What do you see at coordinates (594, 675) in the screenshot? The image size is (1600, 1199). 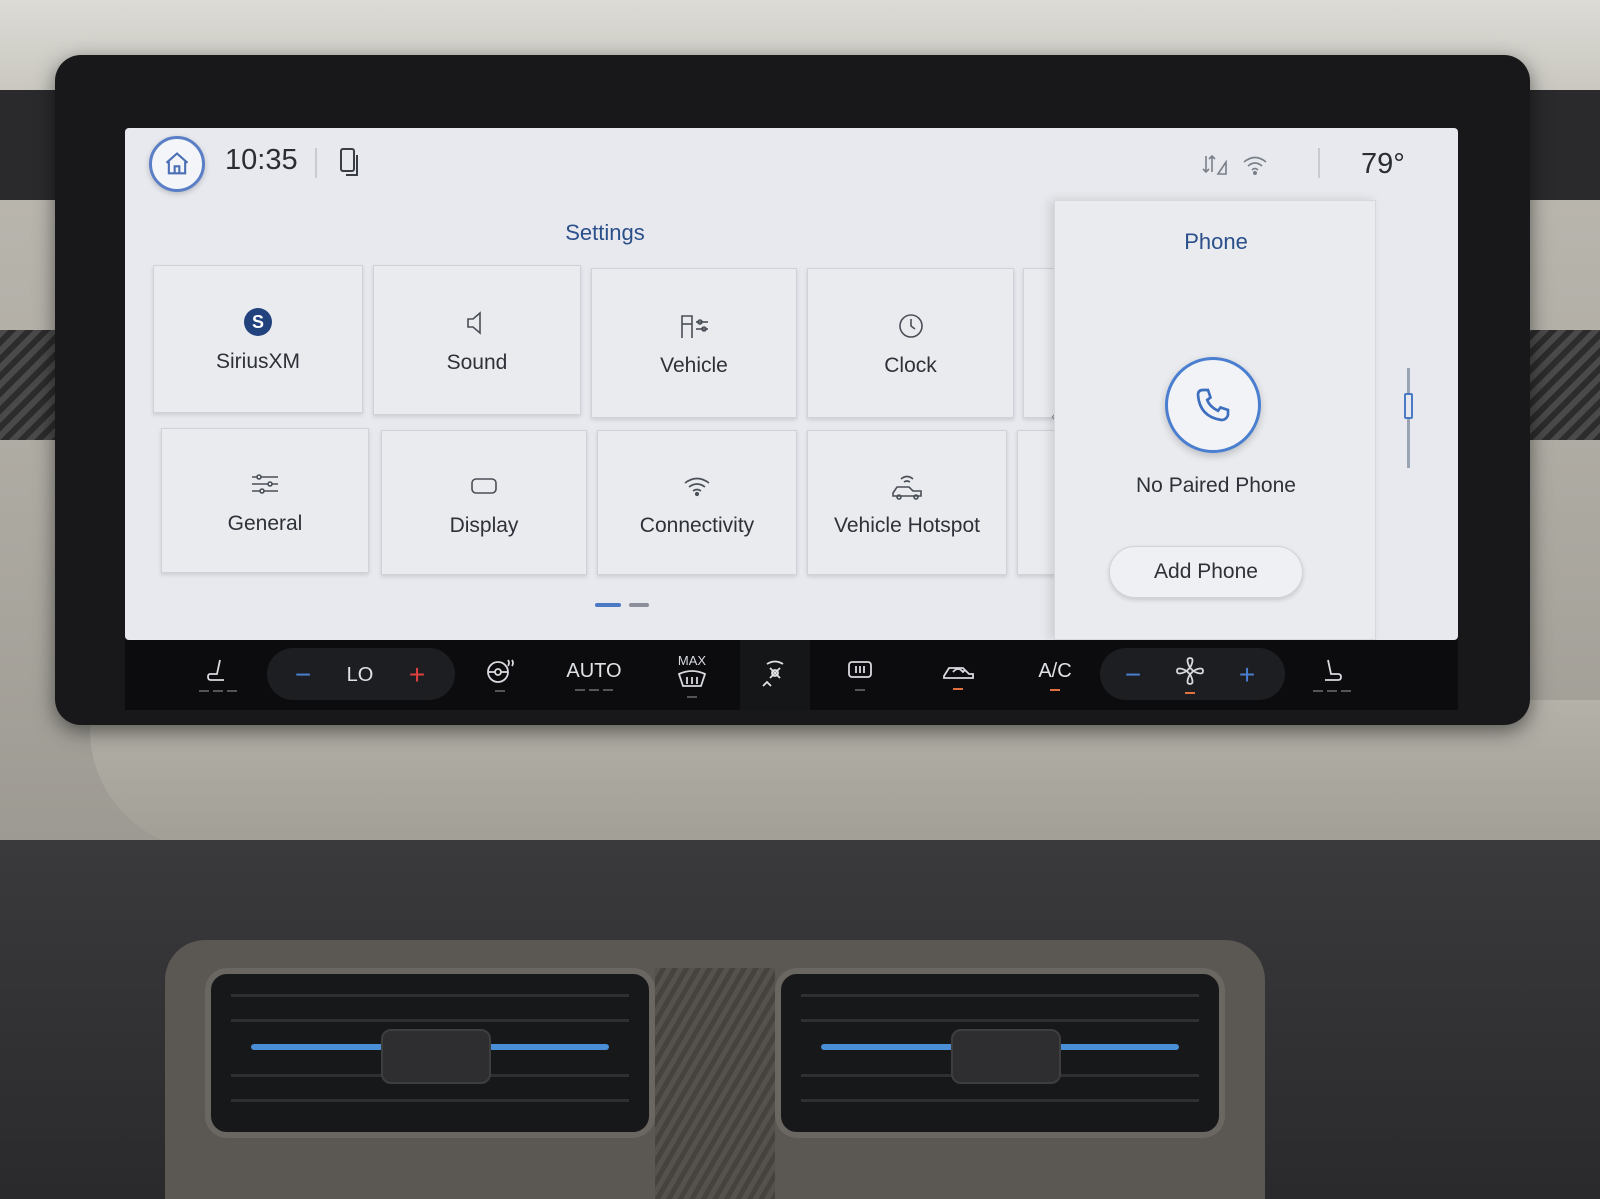 I see `auto-climate-button: AUTO` at bounding box center [594, 675].